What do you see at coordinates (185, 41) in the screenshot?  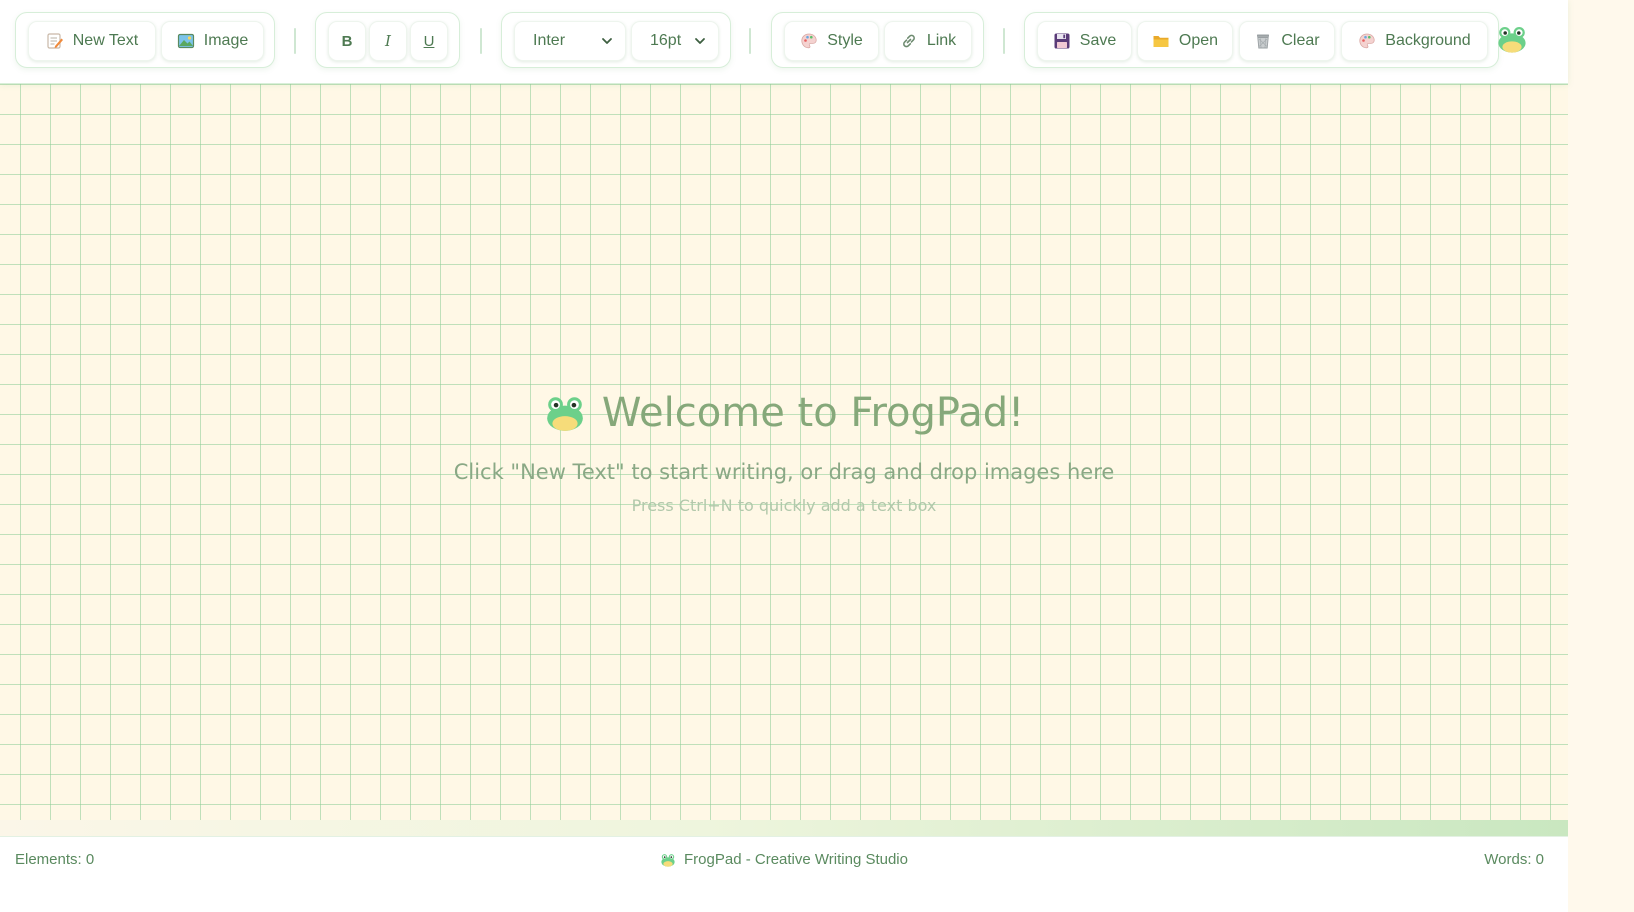 I see `picture-icon` at bounding box center [185, 41].